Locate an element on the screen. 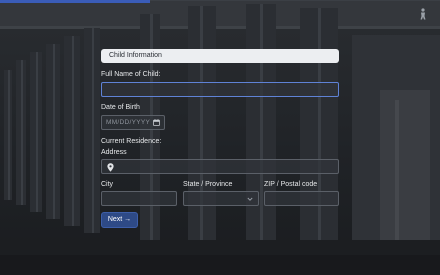 This screenshot has width=440, height=275. zip-label: ZIP / Postal code is located at coordinates (291, 184).